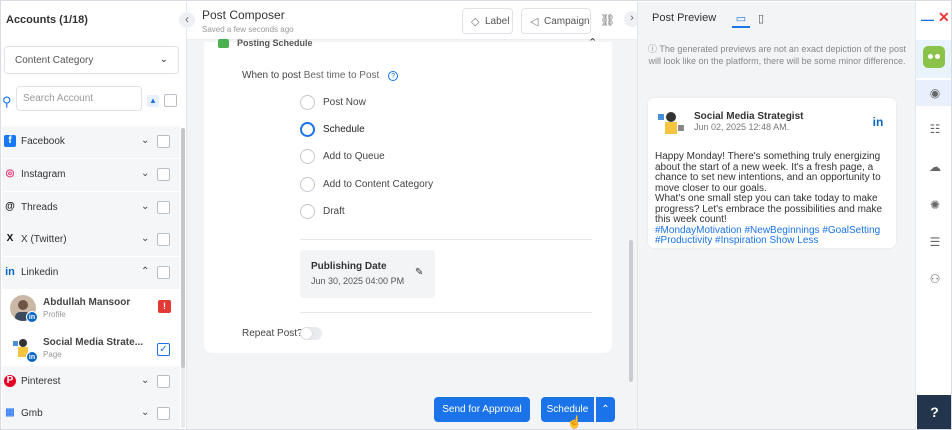 The width and height of the screenshot is (952, 430). Describe the element at coordinates (153, 101) in the screenshot. I see `sort-up-button: ▲` at that location.